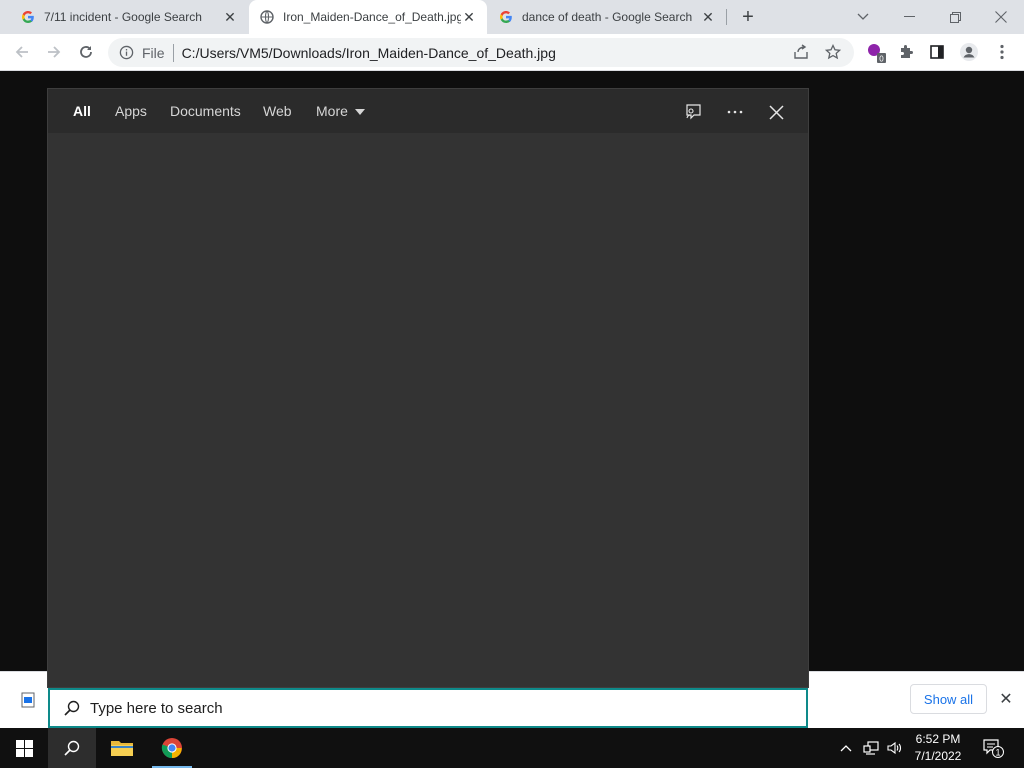 The width and height of the screenshot is (1024, 768). What do you see at coordinates (969, 52) in the screenshot?
I see `profile-avatar-icon` at bounding box center [969, 52].